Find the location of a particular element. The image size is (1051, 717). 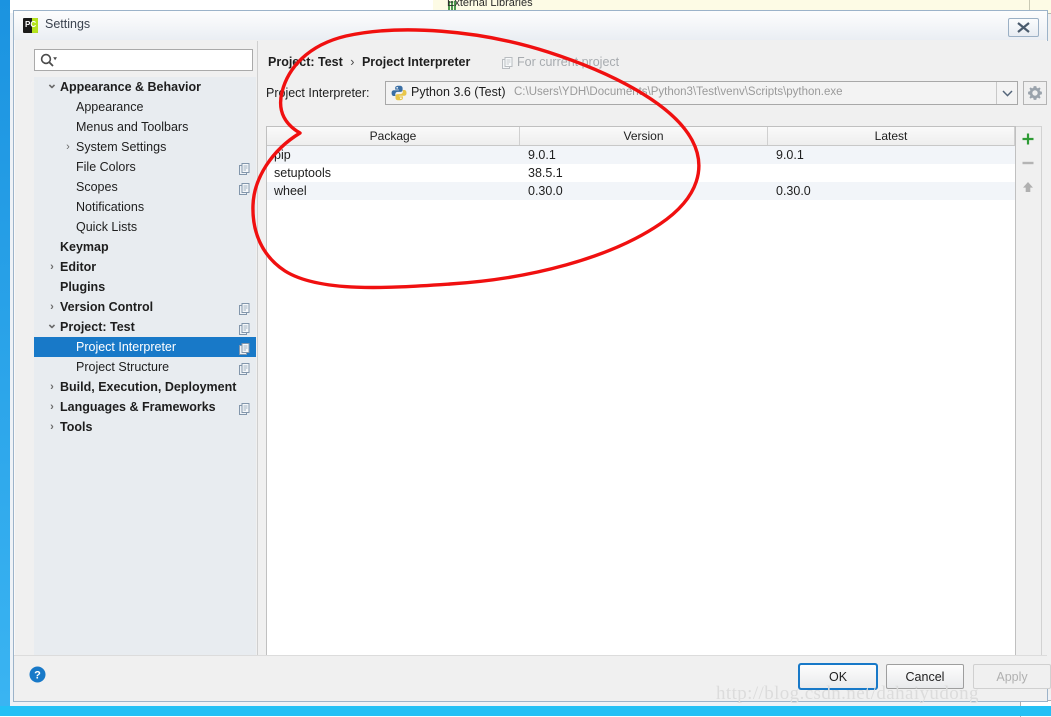

pycharm-icon: PC is located at coordinates (30, 25).